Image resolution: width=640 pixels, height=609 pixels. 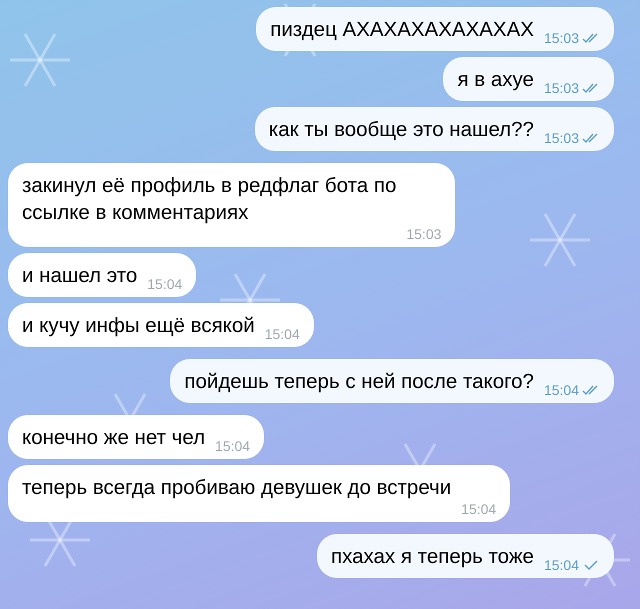 What do you see at coordinates (401, 130) in the screenshot?
I see `message-text: как ты вообще это нашел??` at bounding box center [401, 130].